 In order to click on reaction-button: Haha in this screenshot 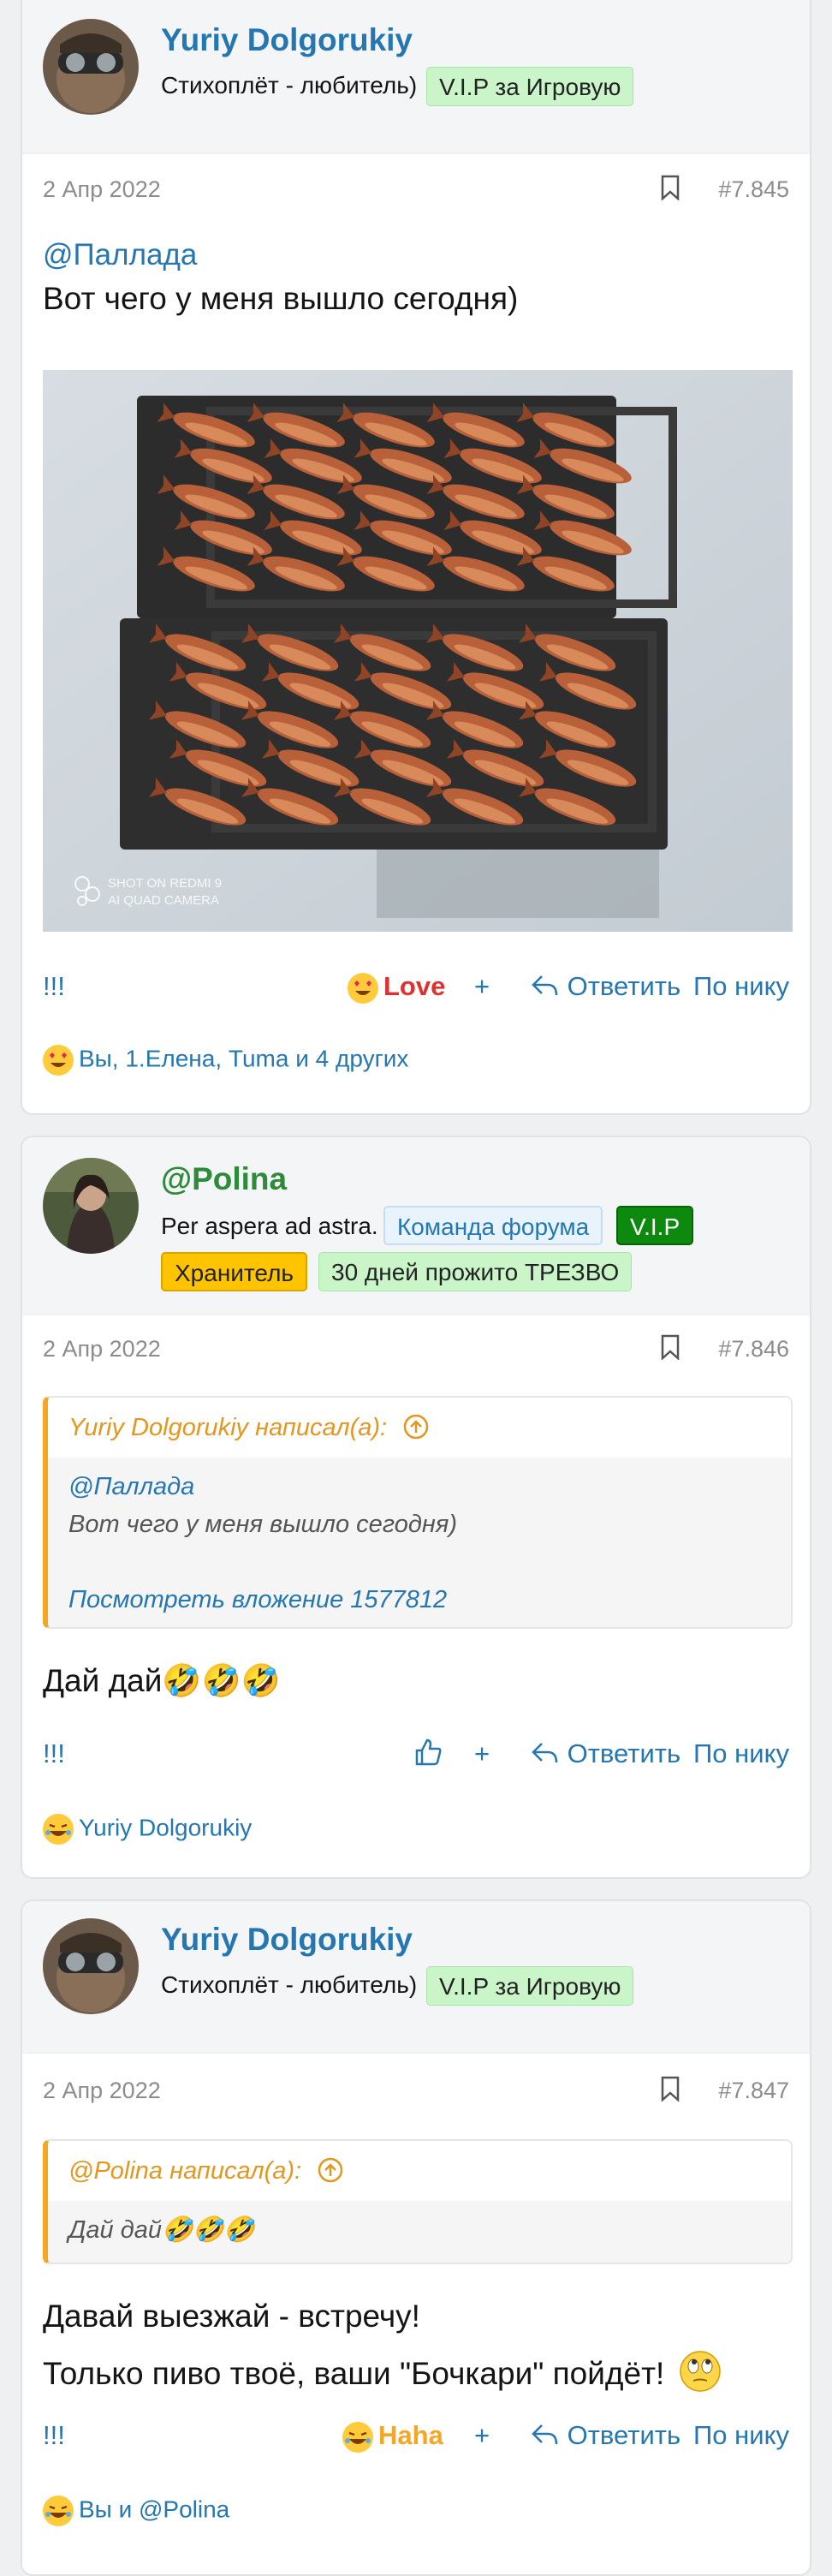, I will do `click(392, 2435)`.